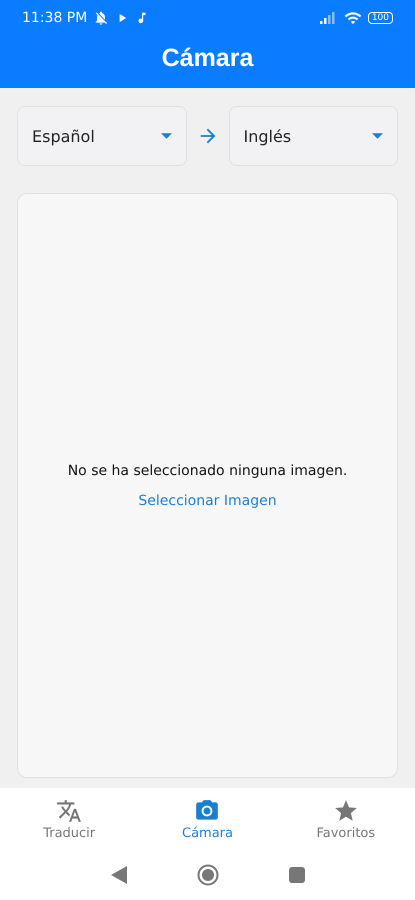  Describe the element at coordinates (313, 136) in the screenshot. I see `target-language-dropdown: Inglés` at that location.